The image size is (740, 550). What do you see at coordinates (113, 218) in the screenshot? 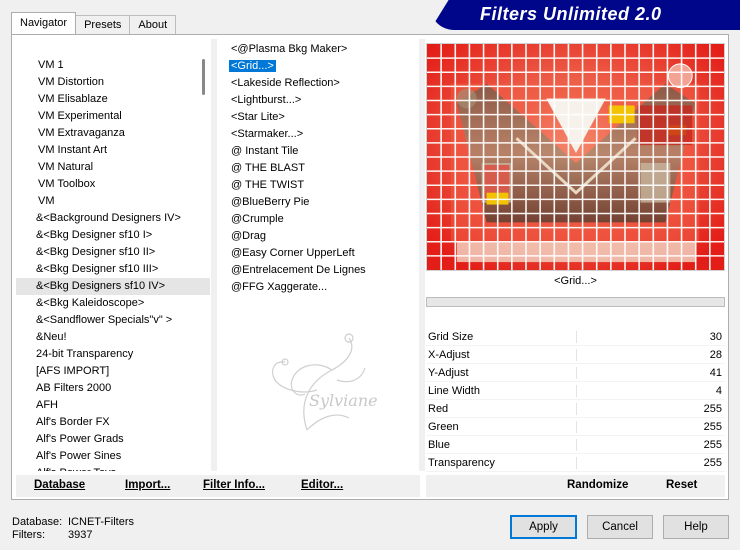
I see `category-item: &<Background Designers IV>` at bounding box center [113, 218].